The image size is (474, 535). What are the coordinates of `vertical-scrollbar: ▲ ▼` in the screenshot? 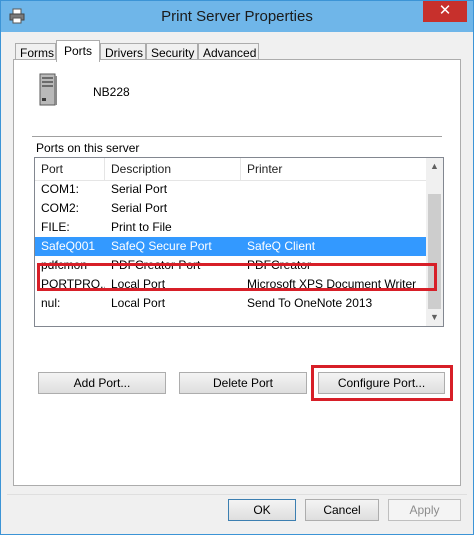 It's located at (434, 242).